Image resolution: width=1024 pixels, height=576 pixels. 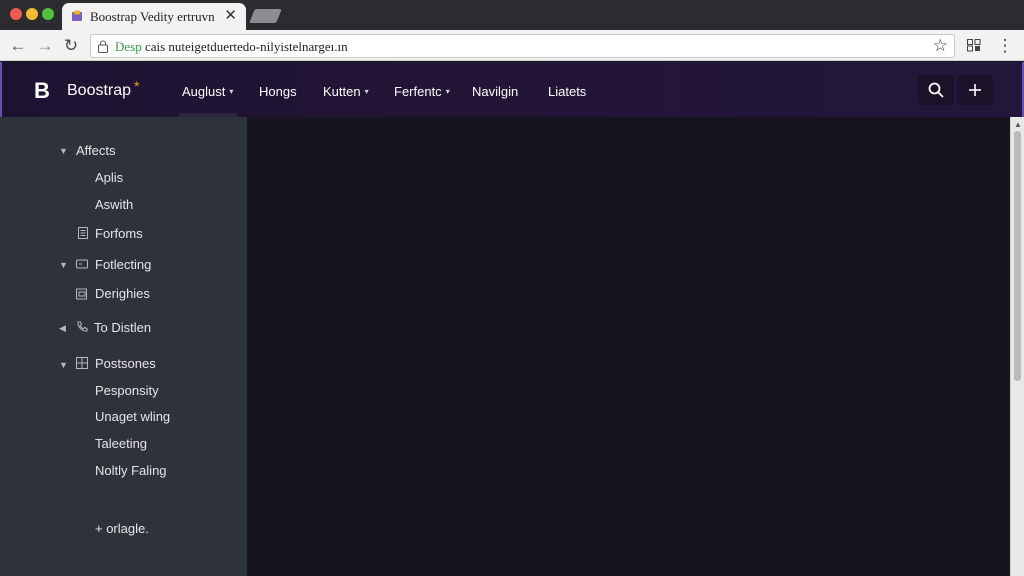 I want to click on browser-tab: Boostrap Vedity ertruvn ✕, so click(x=154, y=16).